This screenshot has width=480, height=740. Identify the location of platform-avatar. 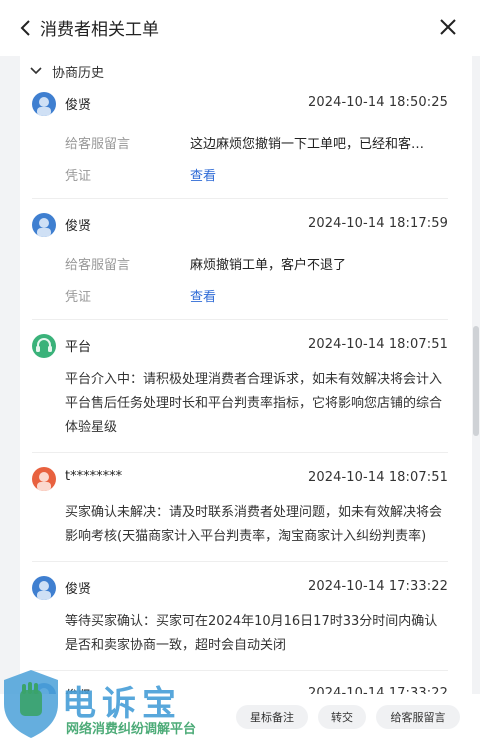
(44, 346).